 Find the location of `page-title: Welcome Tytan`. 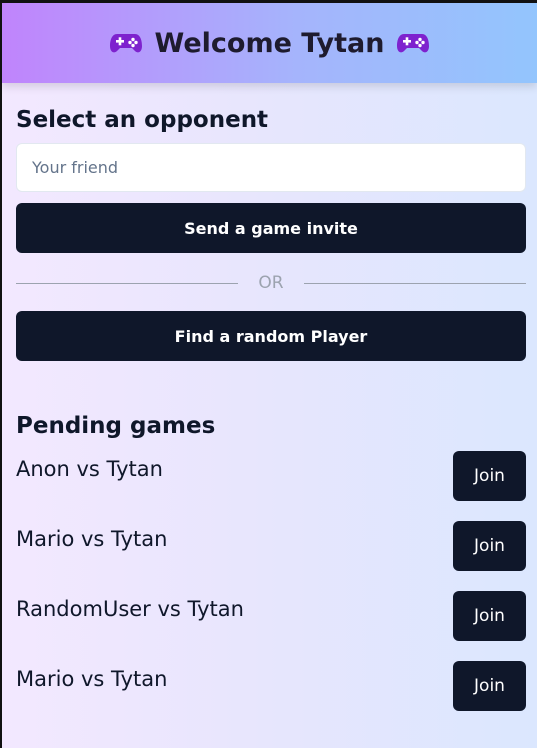

page-title: Welcome Tytan is located at coordinates (269, 43).